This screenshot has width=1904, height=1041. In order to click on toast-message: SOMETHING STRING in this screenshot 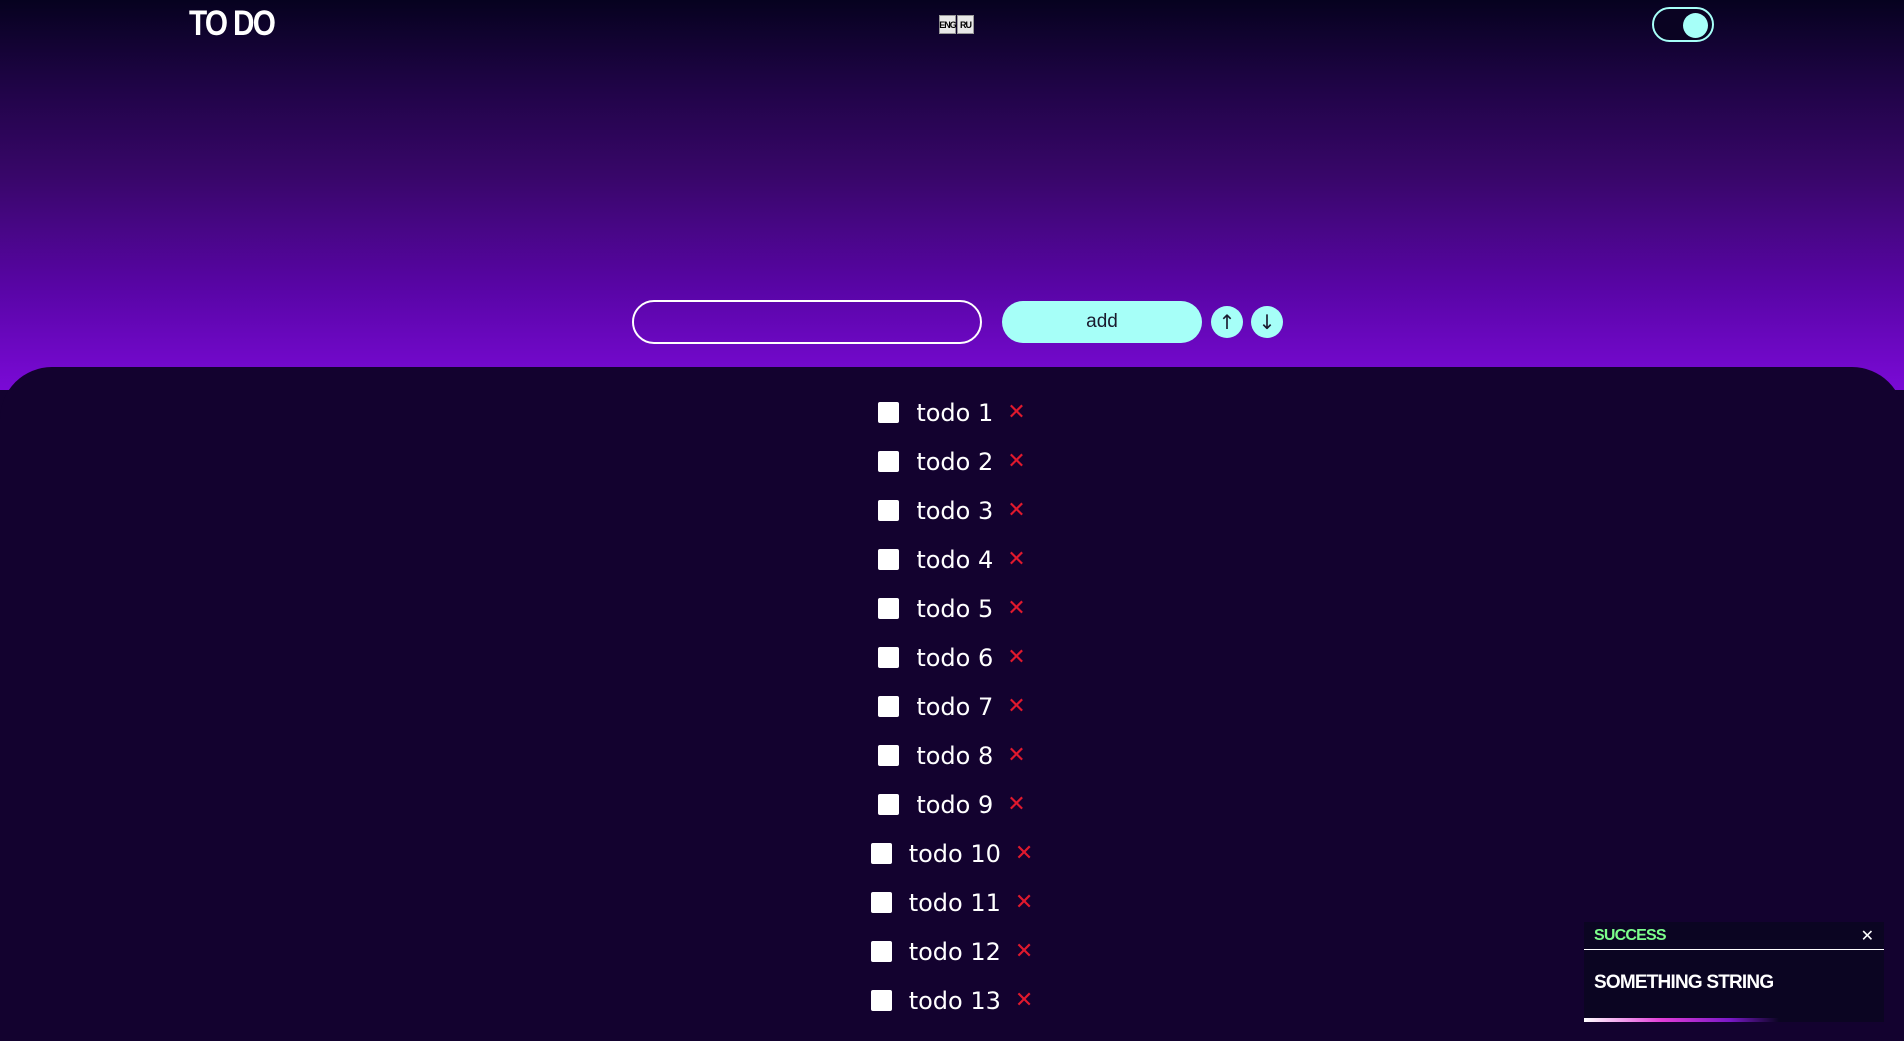, I will do `click(1684, 982)`.